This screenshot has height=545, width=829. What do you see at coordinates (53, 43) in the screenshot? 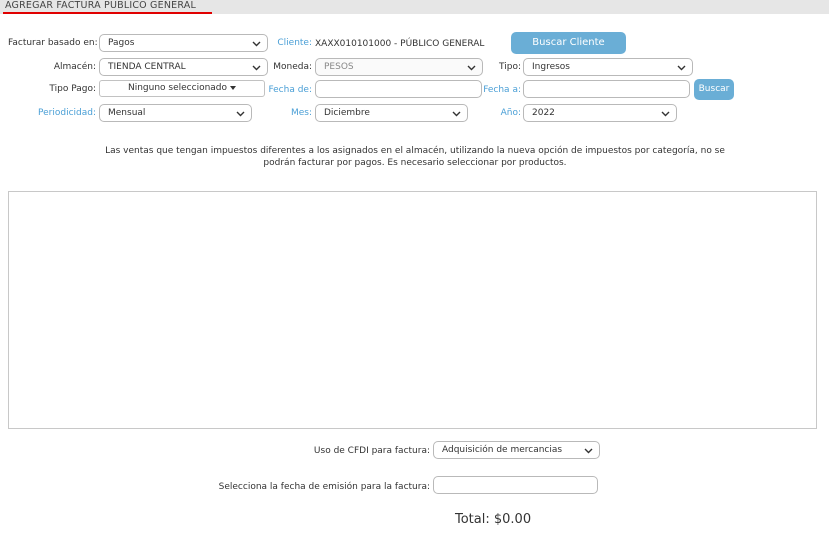
I see `facturar-basado-label: Facturar basado en:` at bounding box center [53, 43].